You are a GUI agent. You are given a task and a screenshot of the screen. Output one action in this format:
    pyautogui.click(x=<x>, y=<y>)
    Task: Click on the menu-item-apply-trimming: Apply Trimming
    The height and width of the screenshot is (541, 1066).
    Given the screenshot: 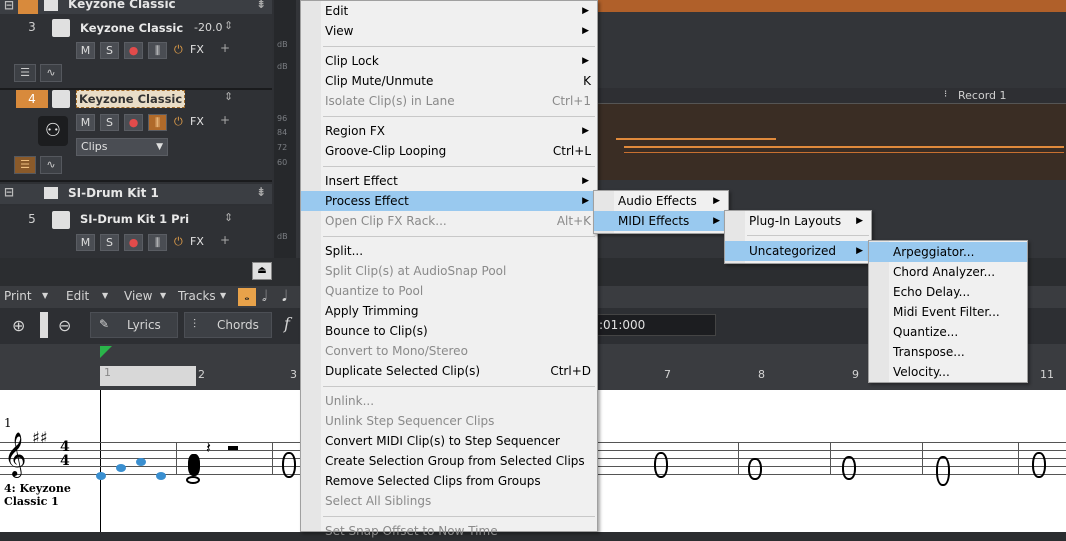 What is the action you would take?
    pyautogui.click(x=449, y=311)
    